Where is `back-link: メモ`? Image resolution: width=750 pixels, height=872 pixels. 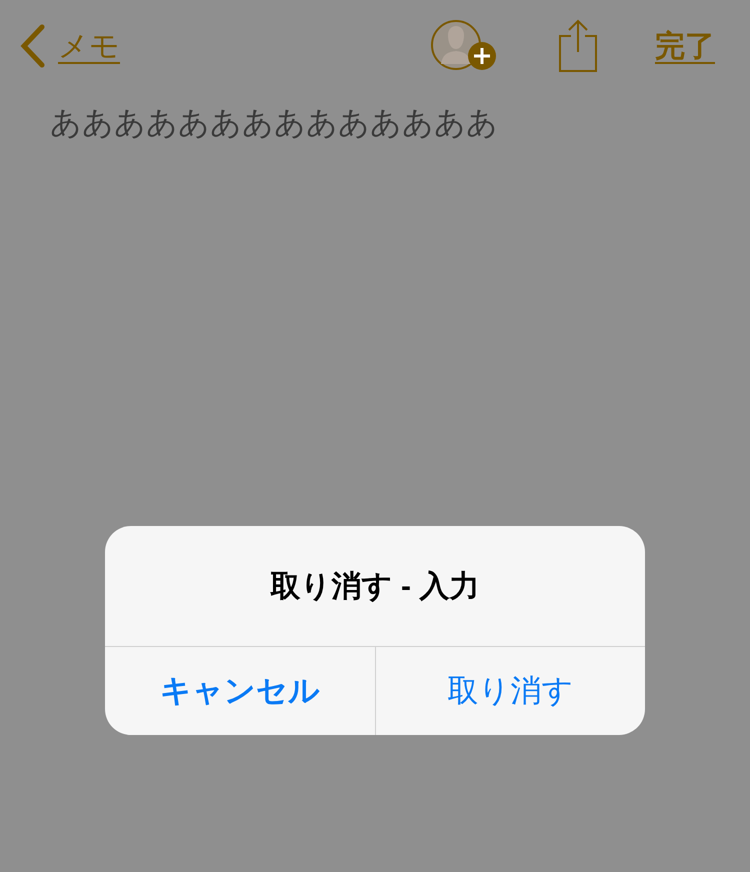 back-link: メモ is located at coordinates (70, 46).